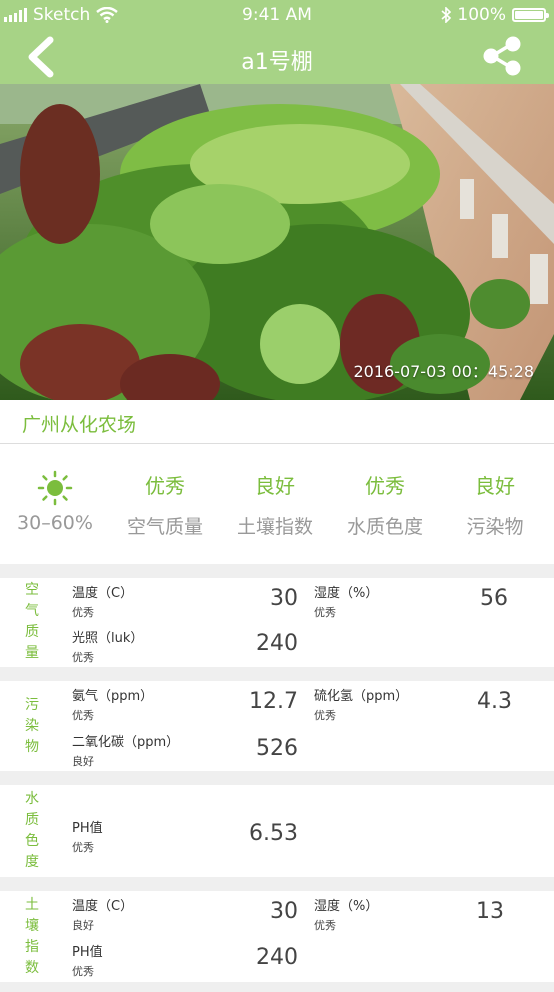  Describe the element at coordinates (108, 638) in the screenshot. I see `air-light-label: 光照（luk）` at that location.